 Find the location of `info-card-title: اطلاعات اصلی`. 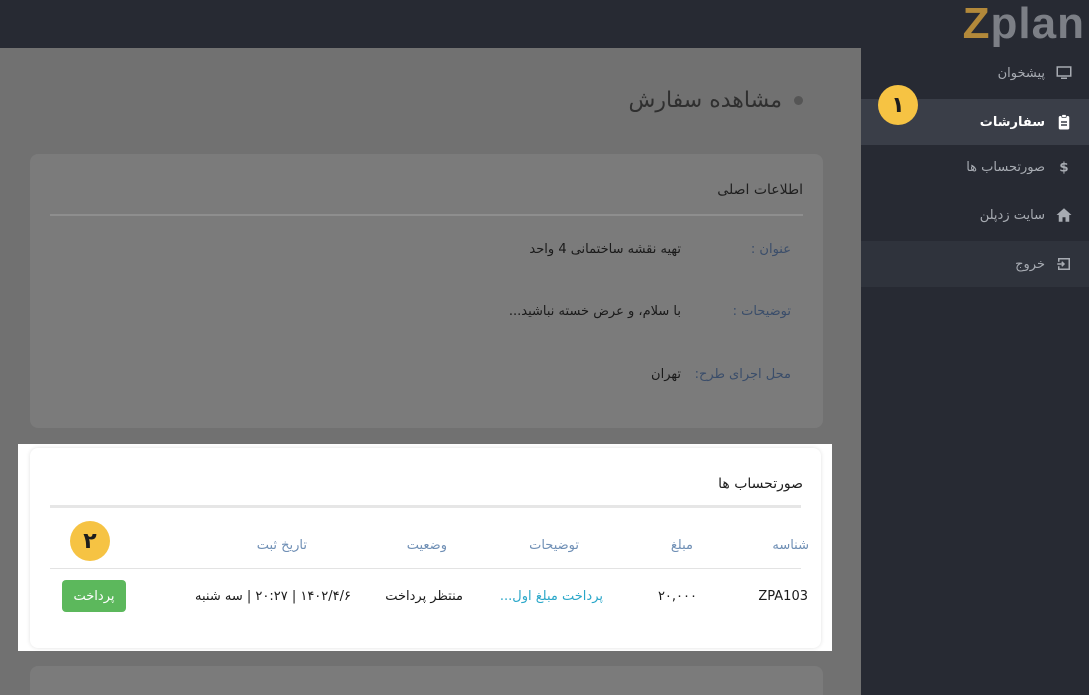

info-card-title: اطلاعات اصلی is located at coordinates (760, 190).